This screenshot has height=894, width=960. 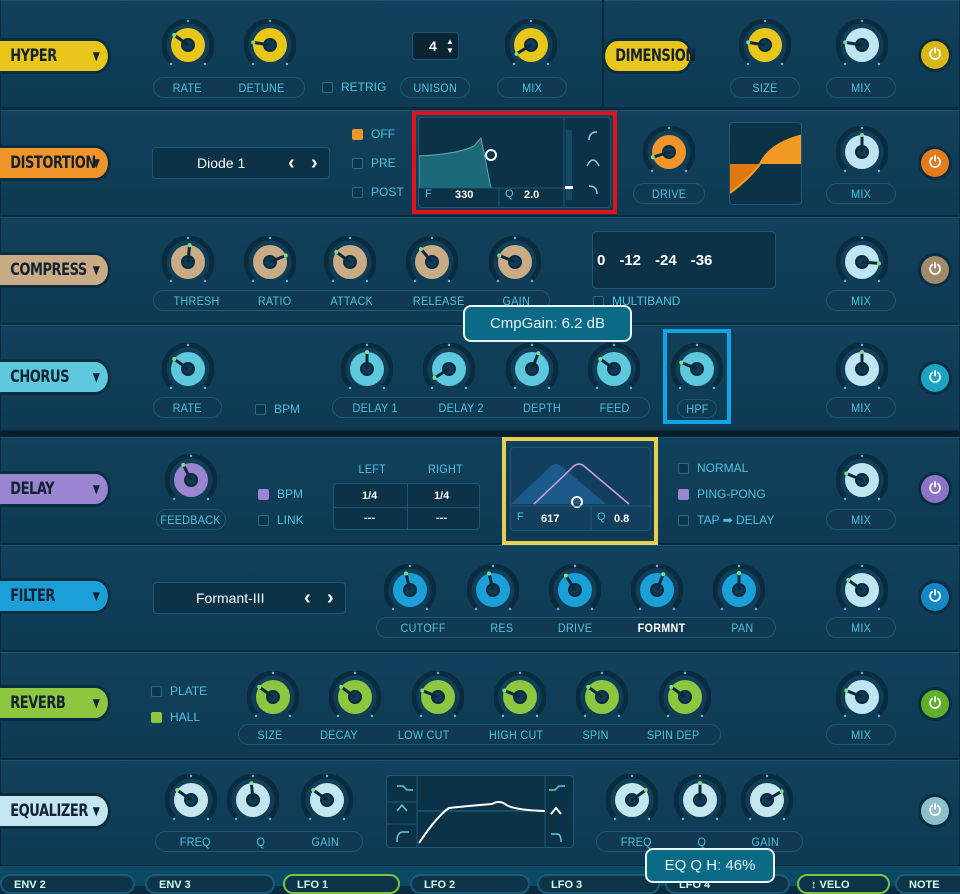 I want to click on label-group: FREQ Q GAIN, so click(x=259, y=841).